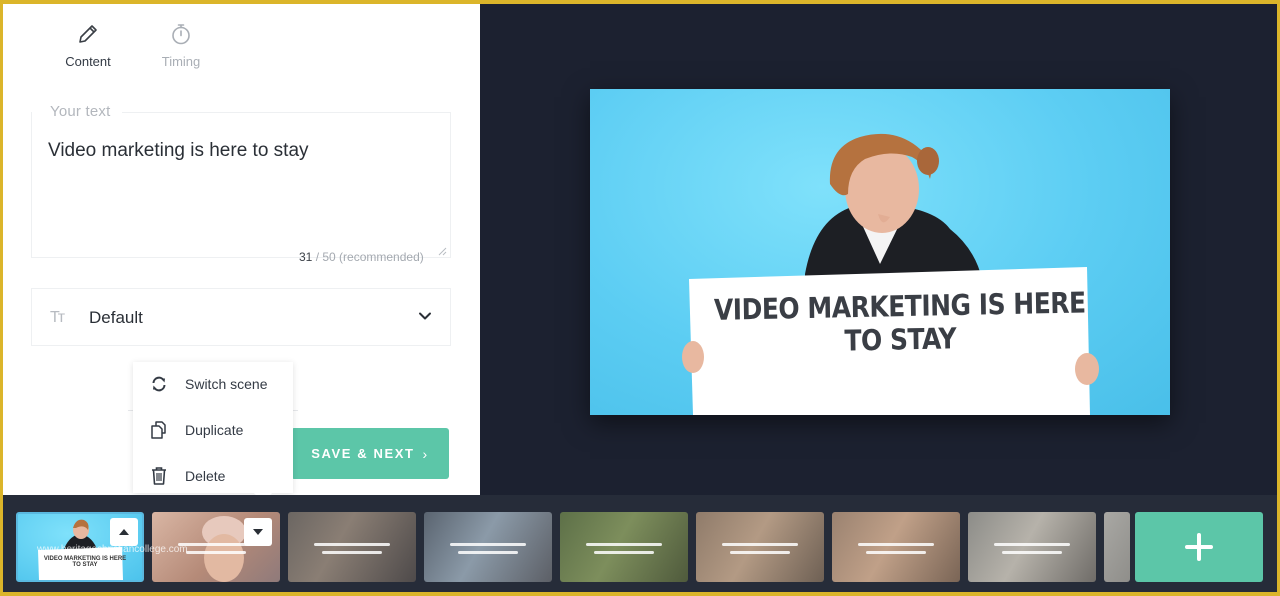 This screenshot has height=596, width=1280. Describe the element at coordinates (624, 551) in the screenshot. I see `scene-5-placeholder` at that location.